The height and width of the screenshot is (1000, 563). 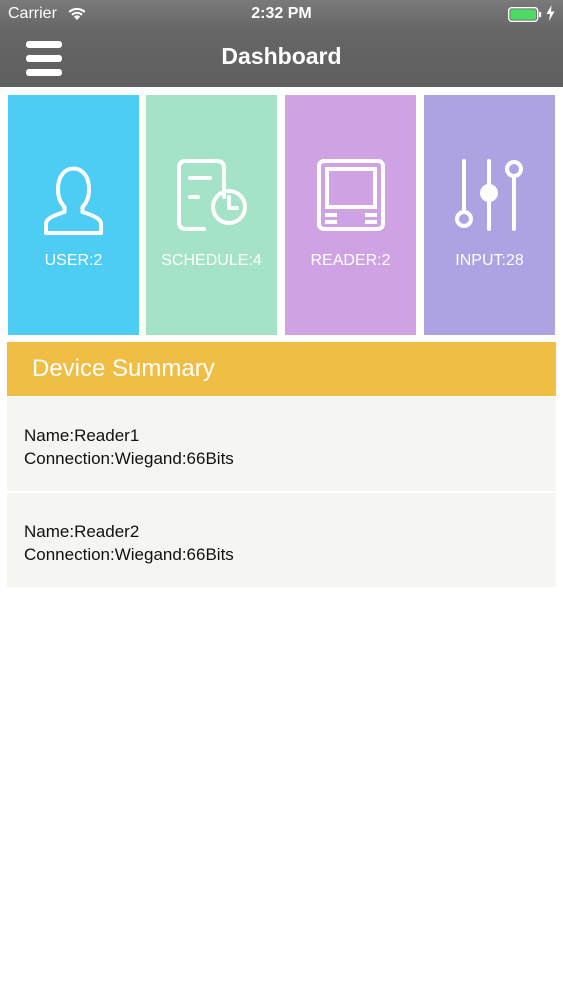 I want to click on reader-icon, so click(x=350, y=197).